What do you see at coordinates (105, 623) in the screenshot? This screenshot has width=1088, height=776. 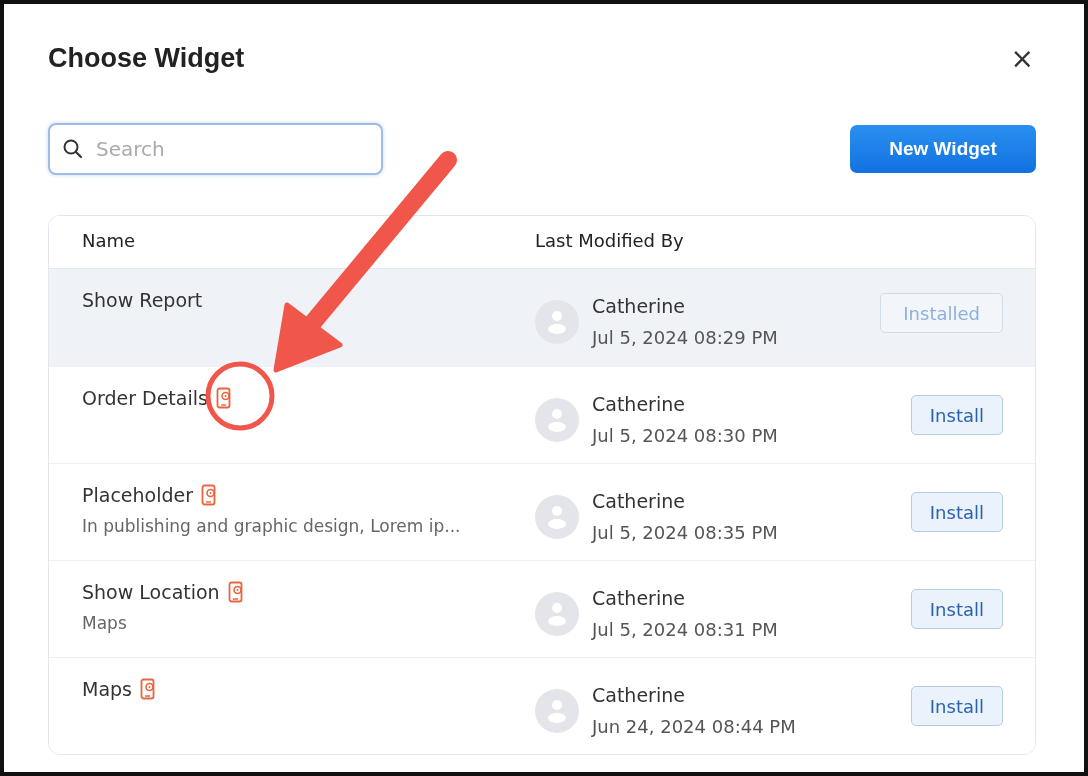 I see `widget-description: Maps` at bounding box center [105, 623].